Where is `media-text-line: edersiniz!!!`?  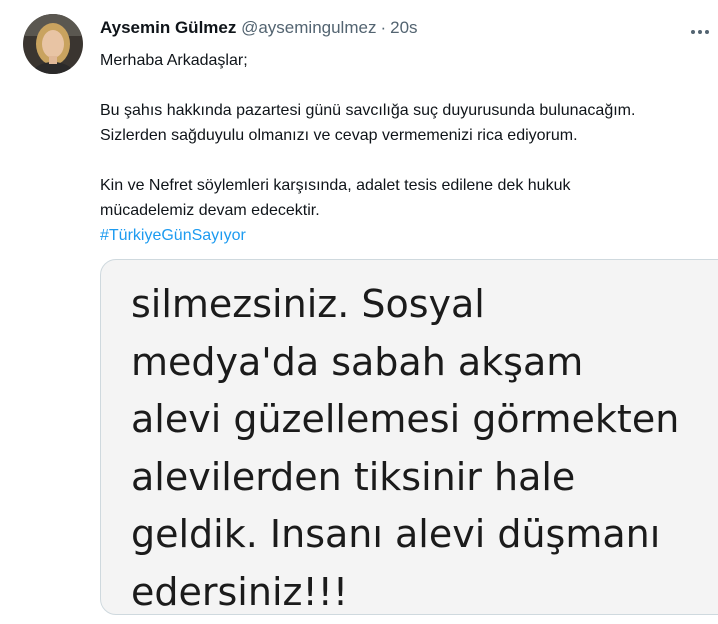
media-text-line: edersiniz!!! is located at coordinates (240, 591).